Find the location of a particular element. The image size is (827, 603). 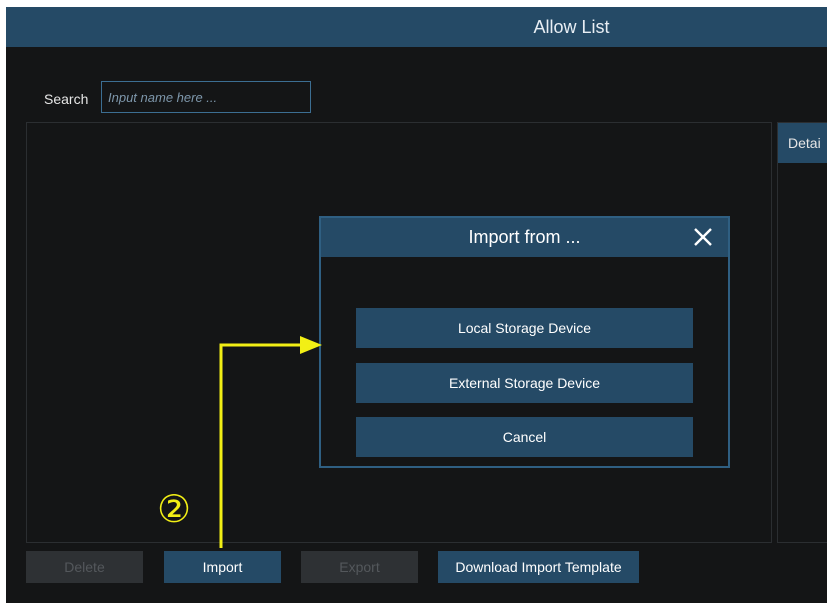

arrowhead-icon is located at coordinates (311, 345).